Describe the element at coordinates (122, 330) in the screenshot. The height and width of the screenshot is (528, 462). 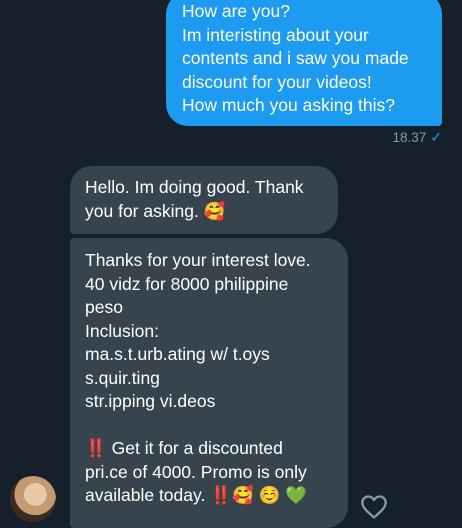
I see `message-text-line: Inclusion:` at that location.